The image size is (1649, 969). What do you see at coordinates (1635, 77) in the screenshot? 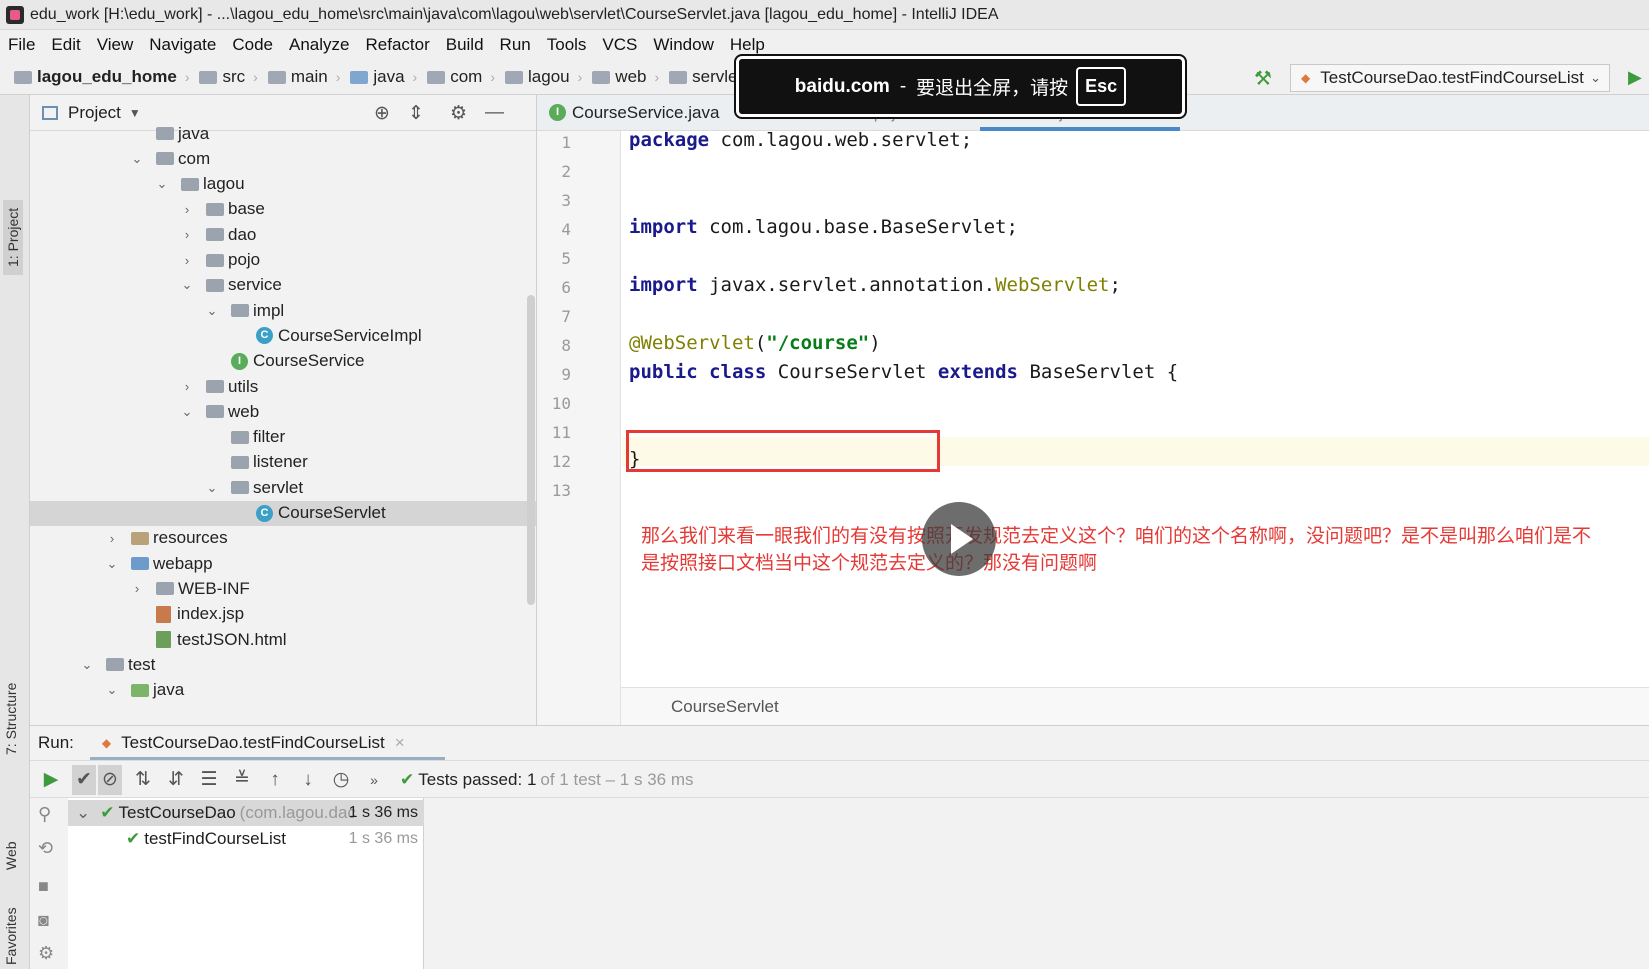
I see `run-icon: ▶` at bounding box center [1635, 77].